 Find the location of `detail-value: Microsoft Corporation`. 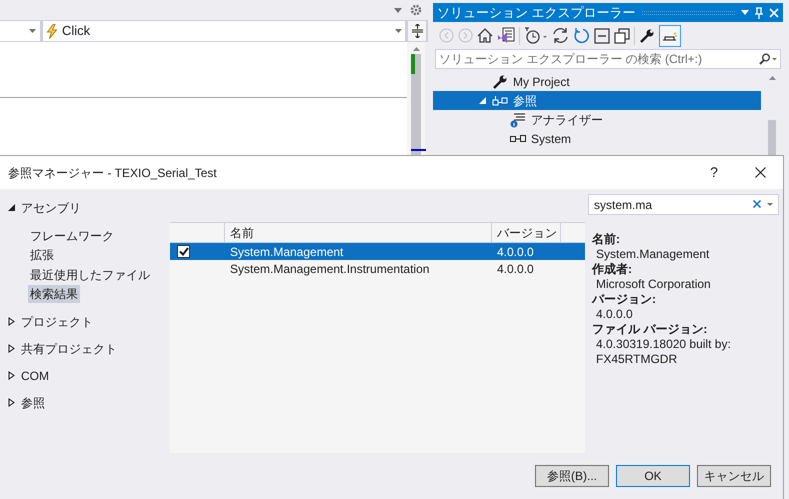

detail-value: Microsoft Corporation is located at coordinates (653, 284).